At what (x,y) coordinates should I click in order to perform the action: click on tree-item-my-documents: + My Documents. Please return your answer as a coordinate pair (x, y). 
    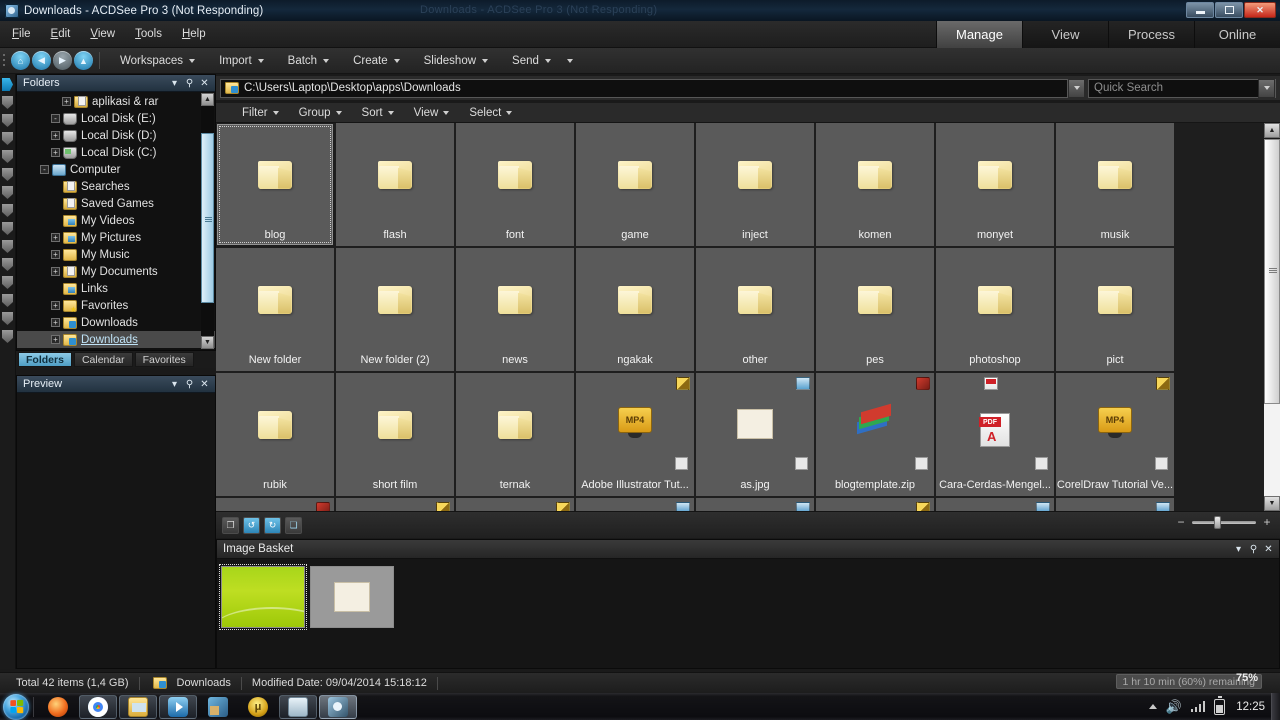
    Looking at the image, I should click on (116, 271).